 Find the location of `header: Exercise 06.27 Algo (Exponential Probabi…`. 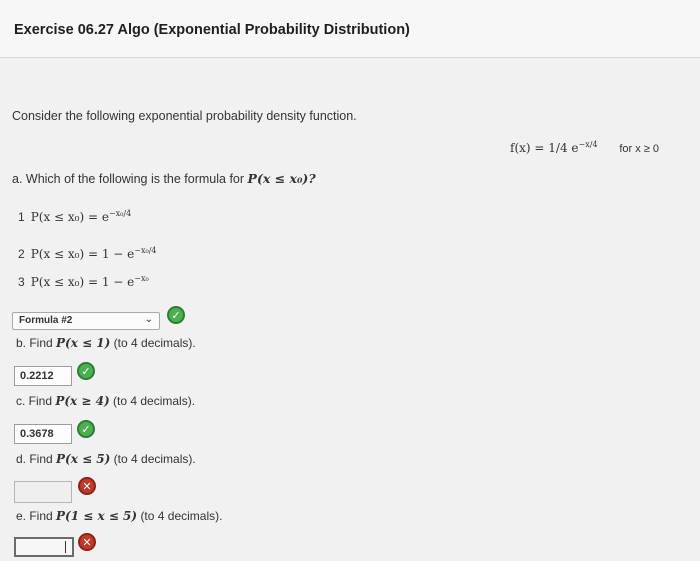

header: Exercise 06.27 Algo (Exponential Probabi… is located at coordinates (350, 29).